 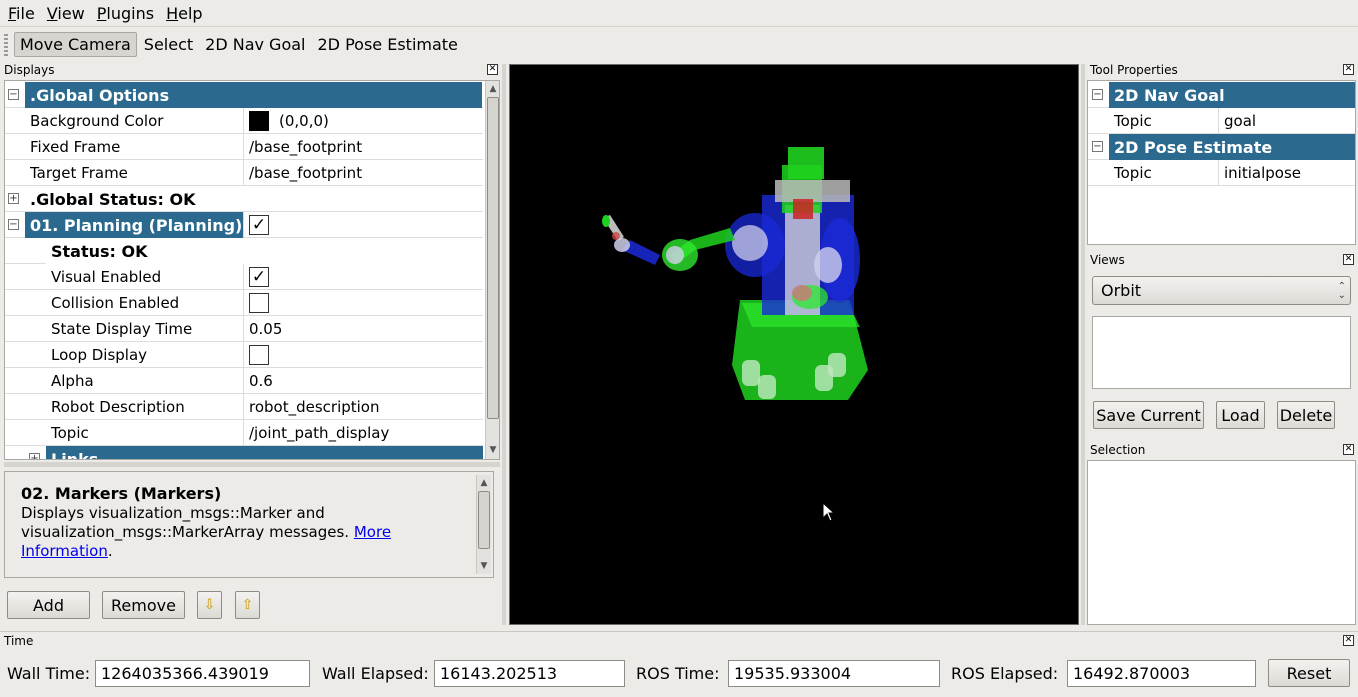 What do you see at coordinates (750, 243) in the screenshot?
I see `robot-shoulder-lift` at bounding box center [750, 243].